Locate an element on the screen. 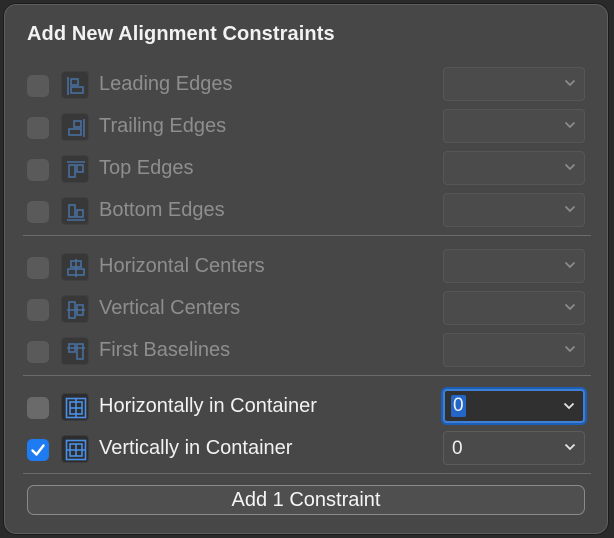 Image resolution: width=614 pixels, height=538 pixels. vertically-in-container-icon is located at coordinates (75, 449).